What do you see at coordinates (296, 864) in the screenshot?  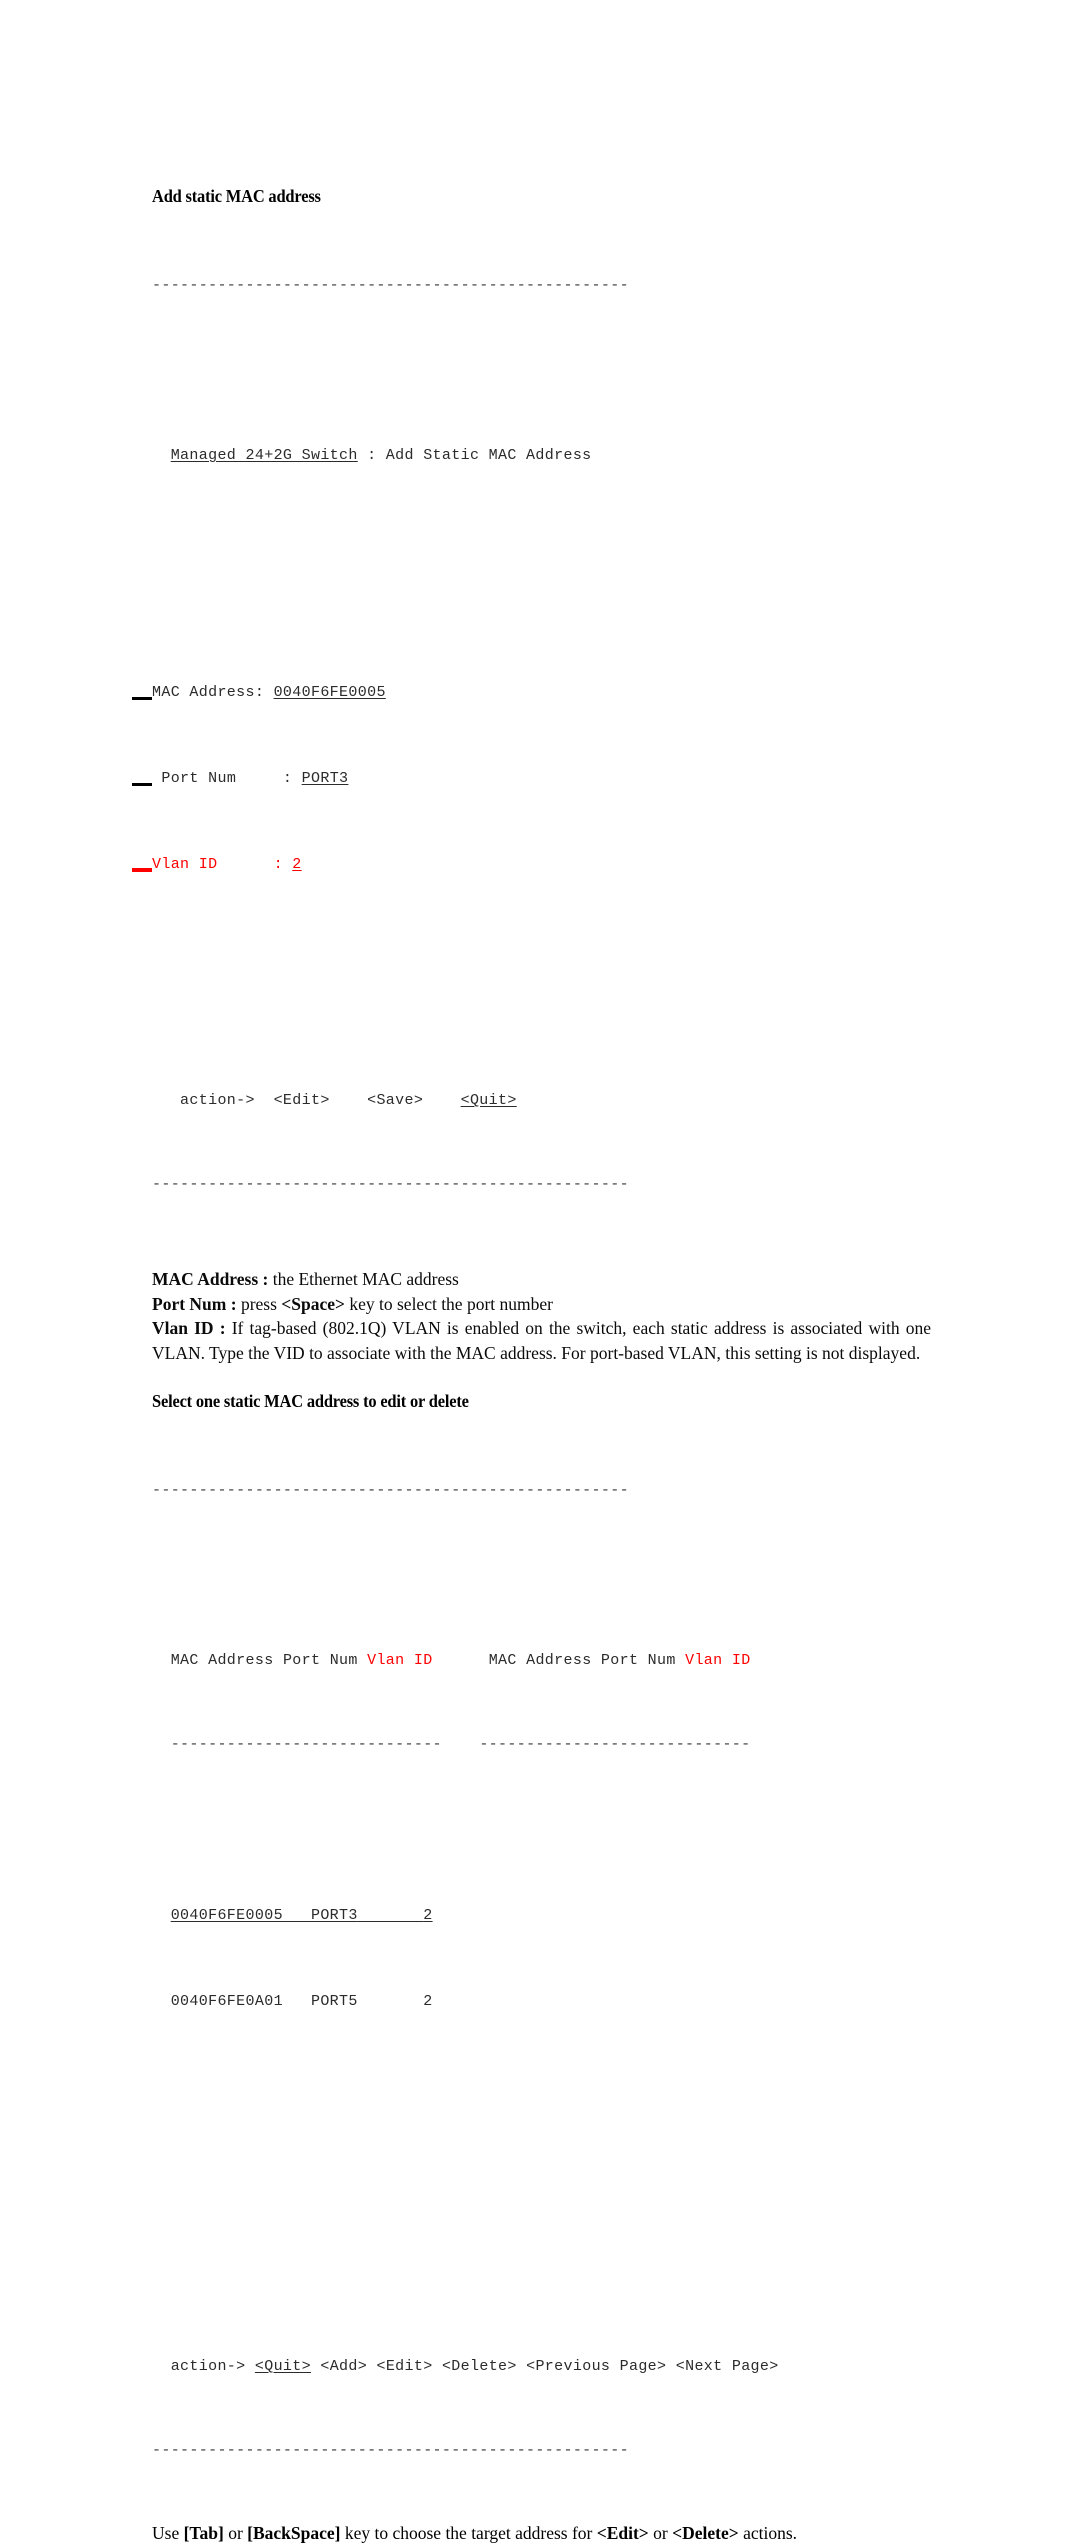 I see `field-value-vlan-id: 2` at bounding box center [296, 864].